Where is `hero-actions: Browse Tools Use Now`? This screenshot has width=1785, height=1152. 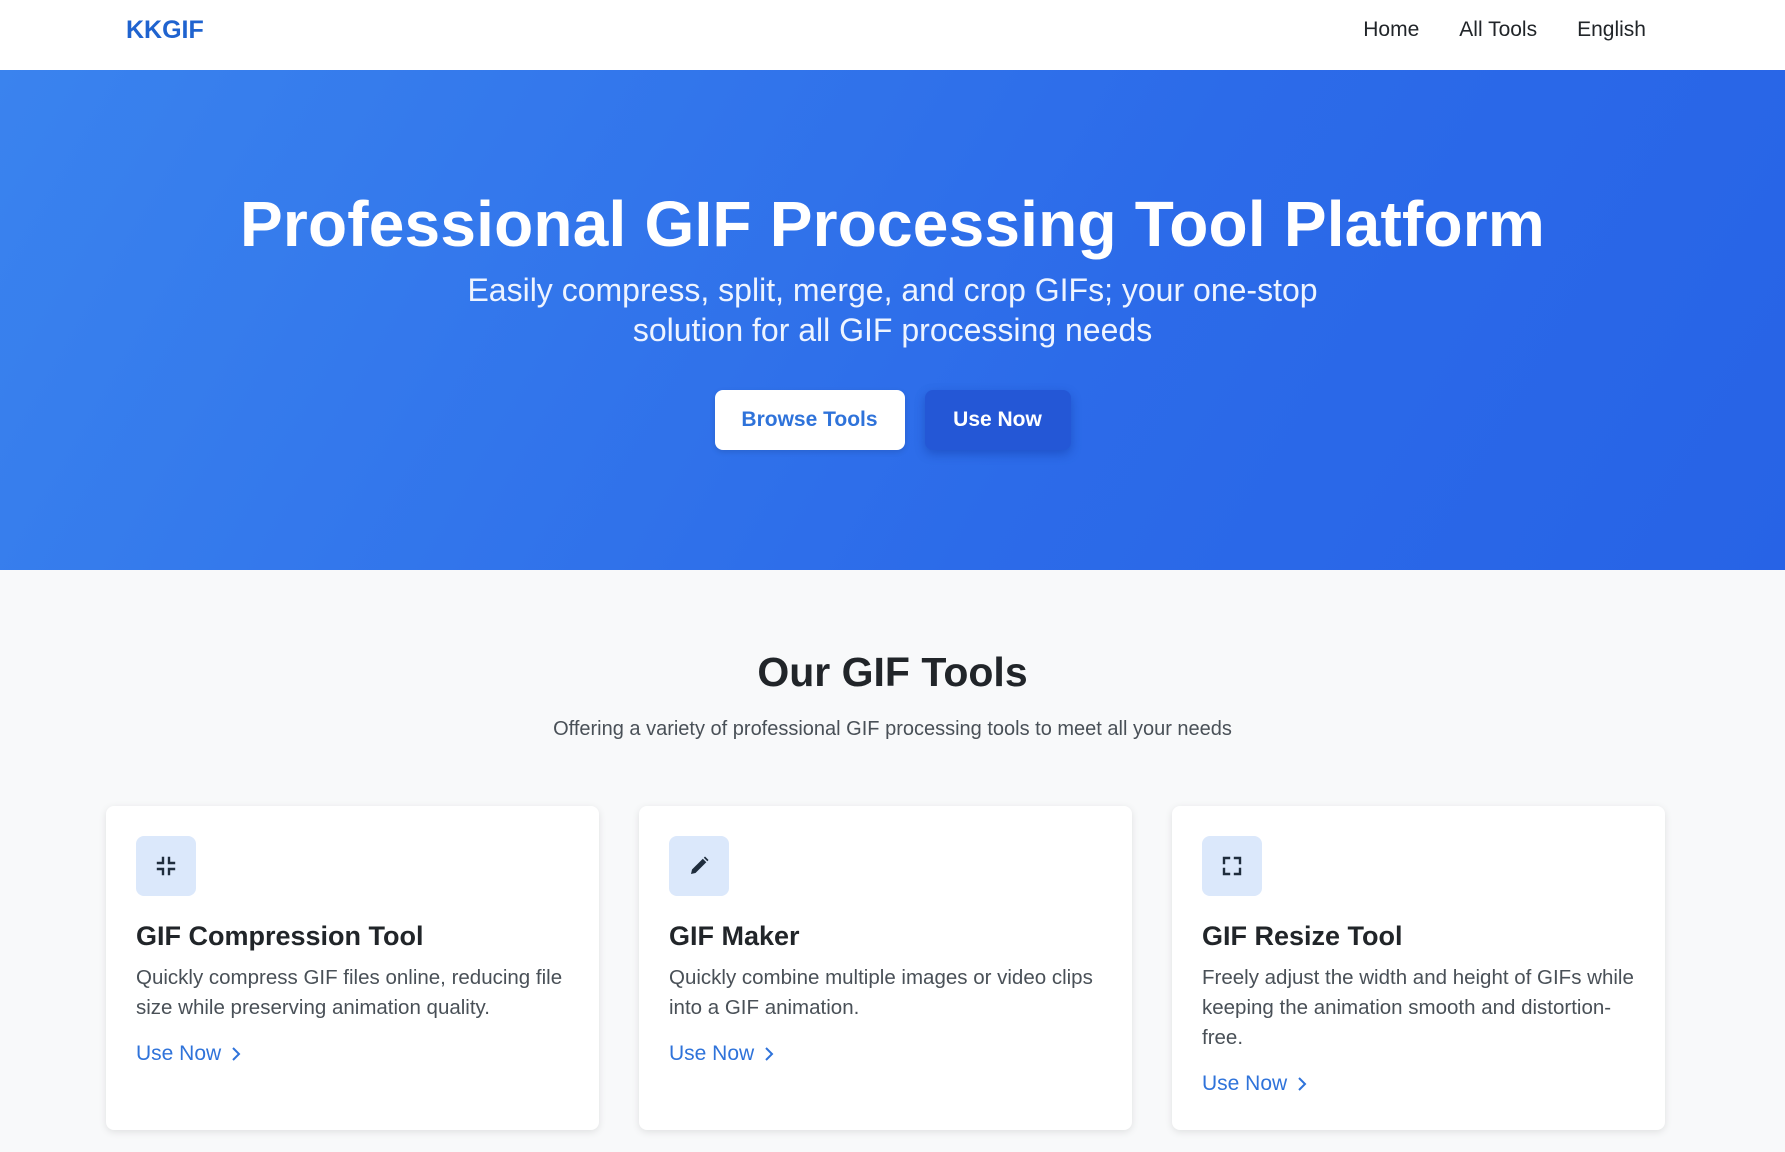
hero-actions: Browse Tools Use Now is located at coordinates (892, 420).